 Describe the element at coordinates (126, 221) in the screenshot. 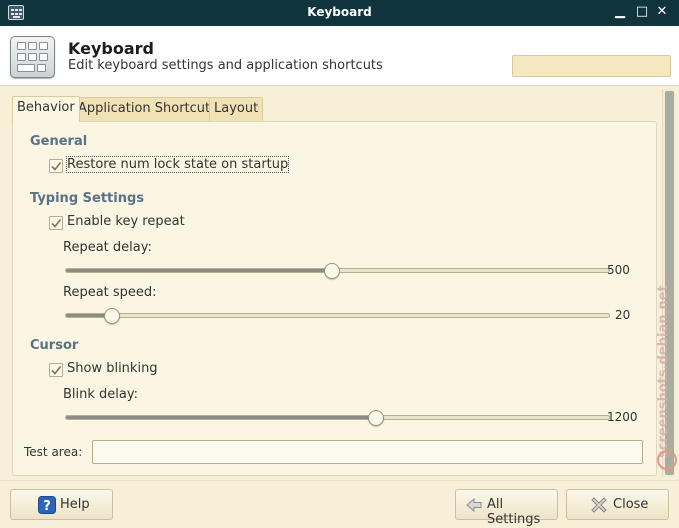

I see `key-repeat-label: Enable key repeat` at that location.